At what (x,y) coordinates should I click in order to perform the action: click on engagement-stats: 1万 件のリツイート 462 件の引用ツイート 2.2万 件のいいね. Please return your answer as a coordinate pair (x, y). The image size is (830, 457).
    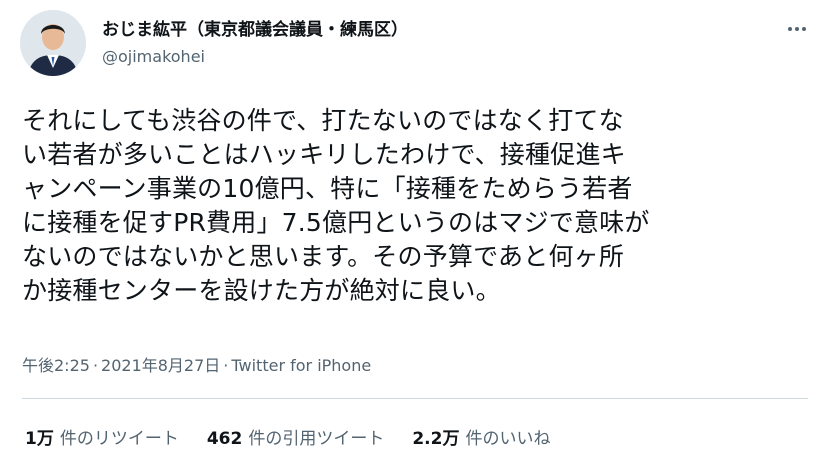
    Looking at the image, I should click on (287, 436).